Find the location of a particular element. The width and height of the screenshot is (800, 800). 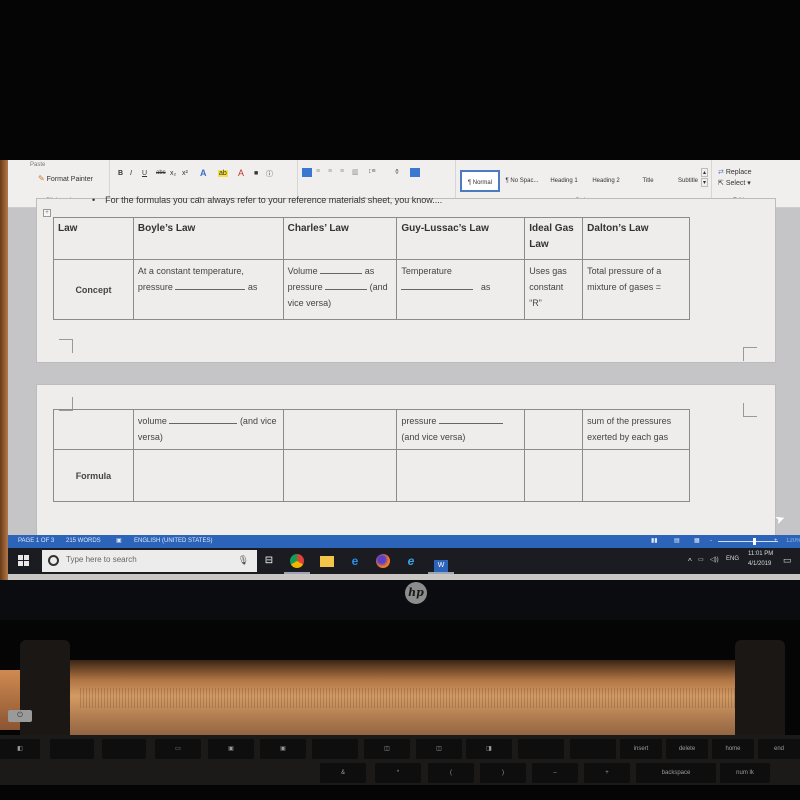

daltons-concept-cell: Total pressure of a mixture of gases = is located at coordinates (636, 289).